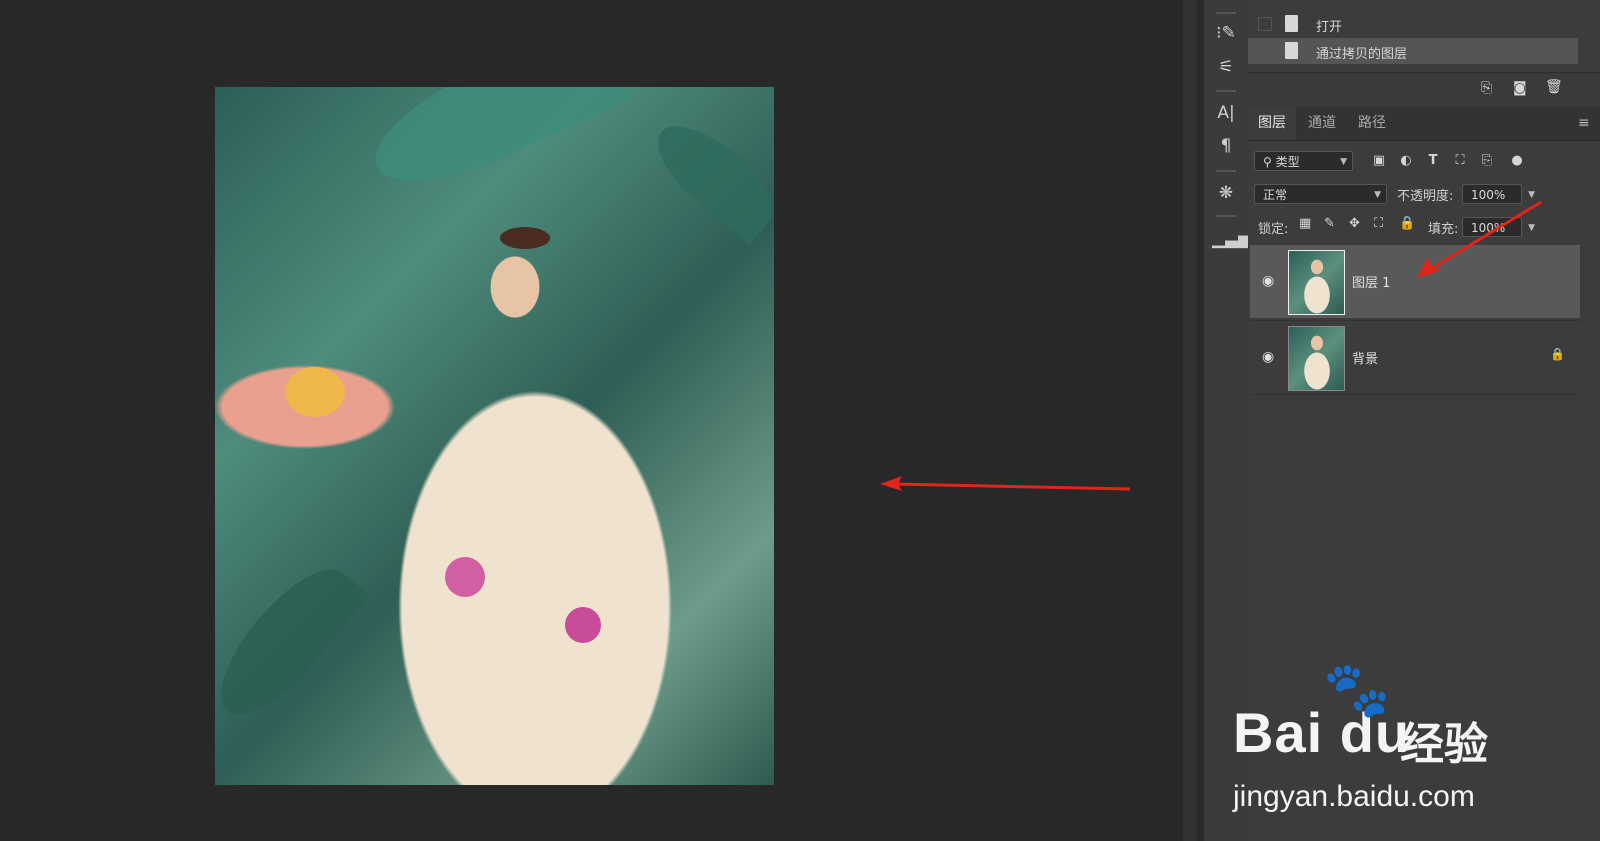 Image resolution: width=1600 pixels, height=841 pixels. I want to click on adjustments-sliders-icon: ⚟, so click(1226, 67).